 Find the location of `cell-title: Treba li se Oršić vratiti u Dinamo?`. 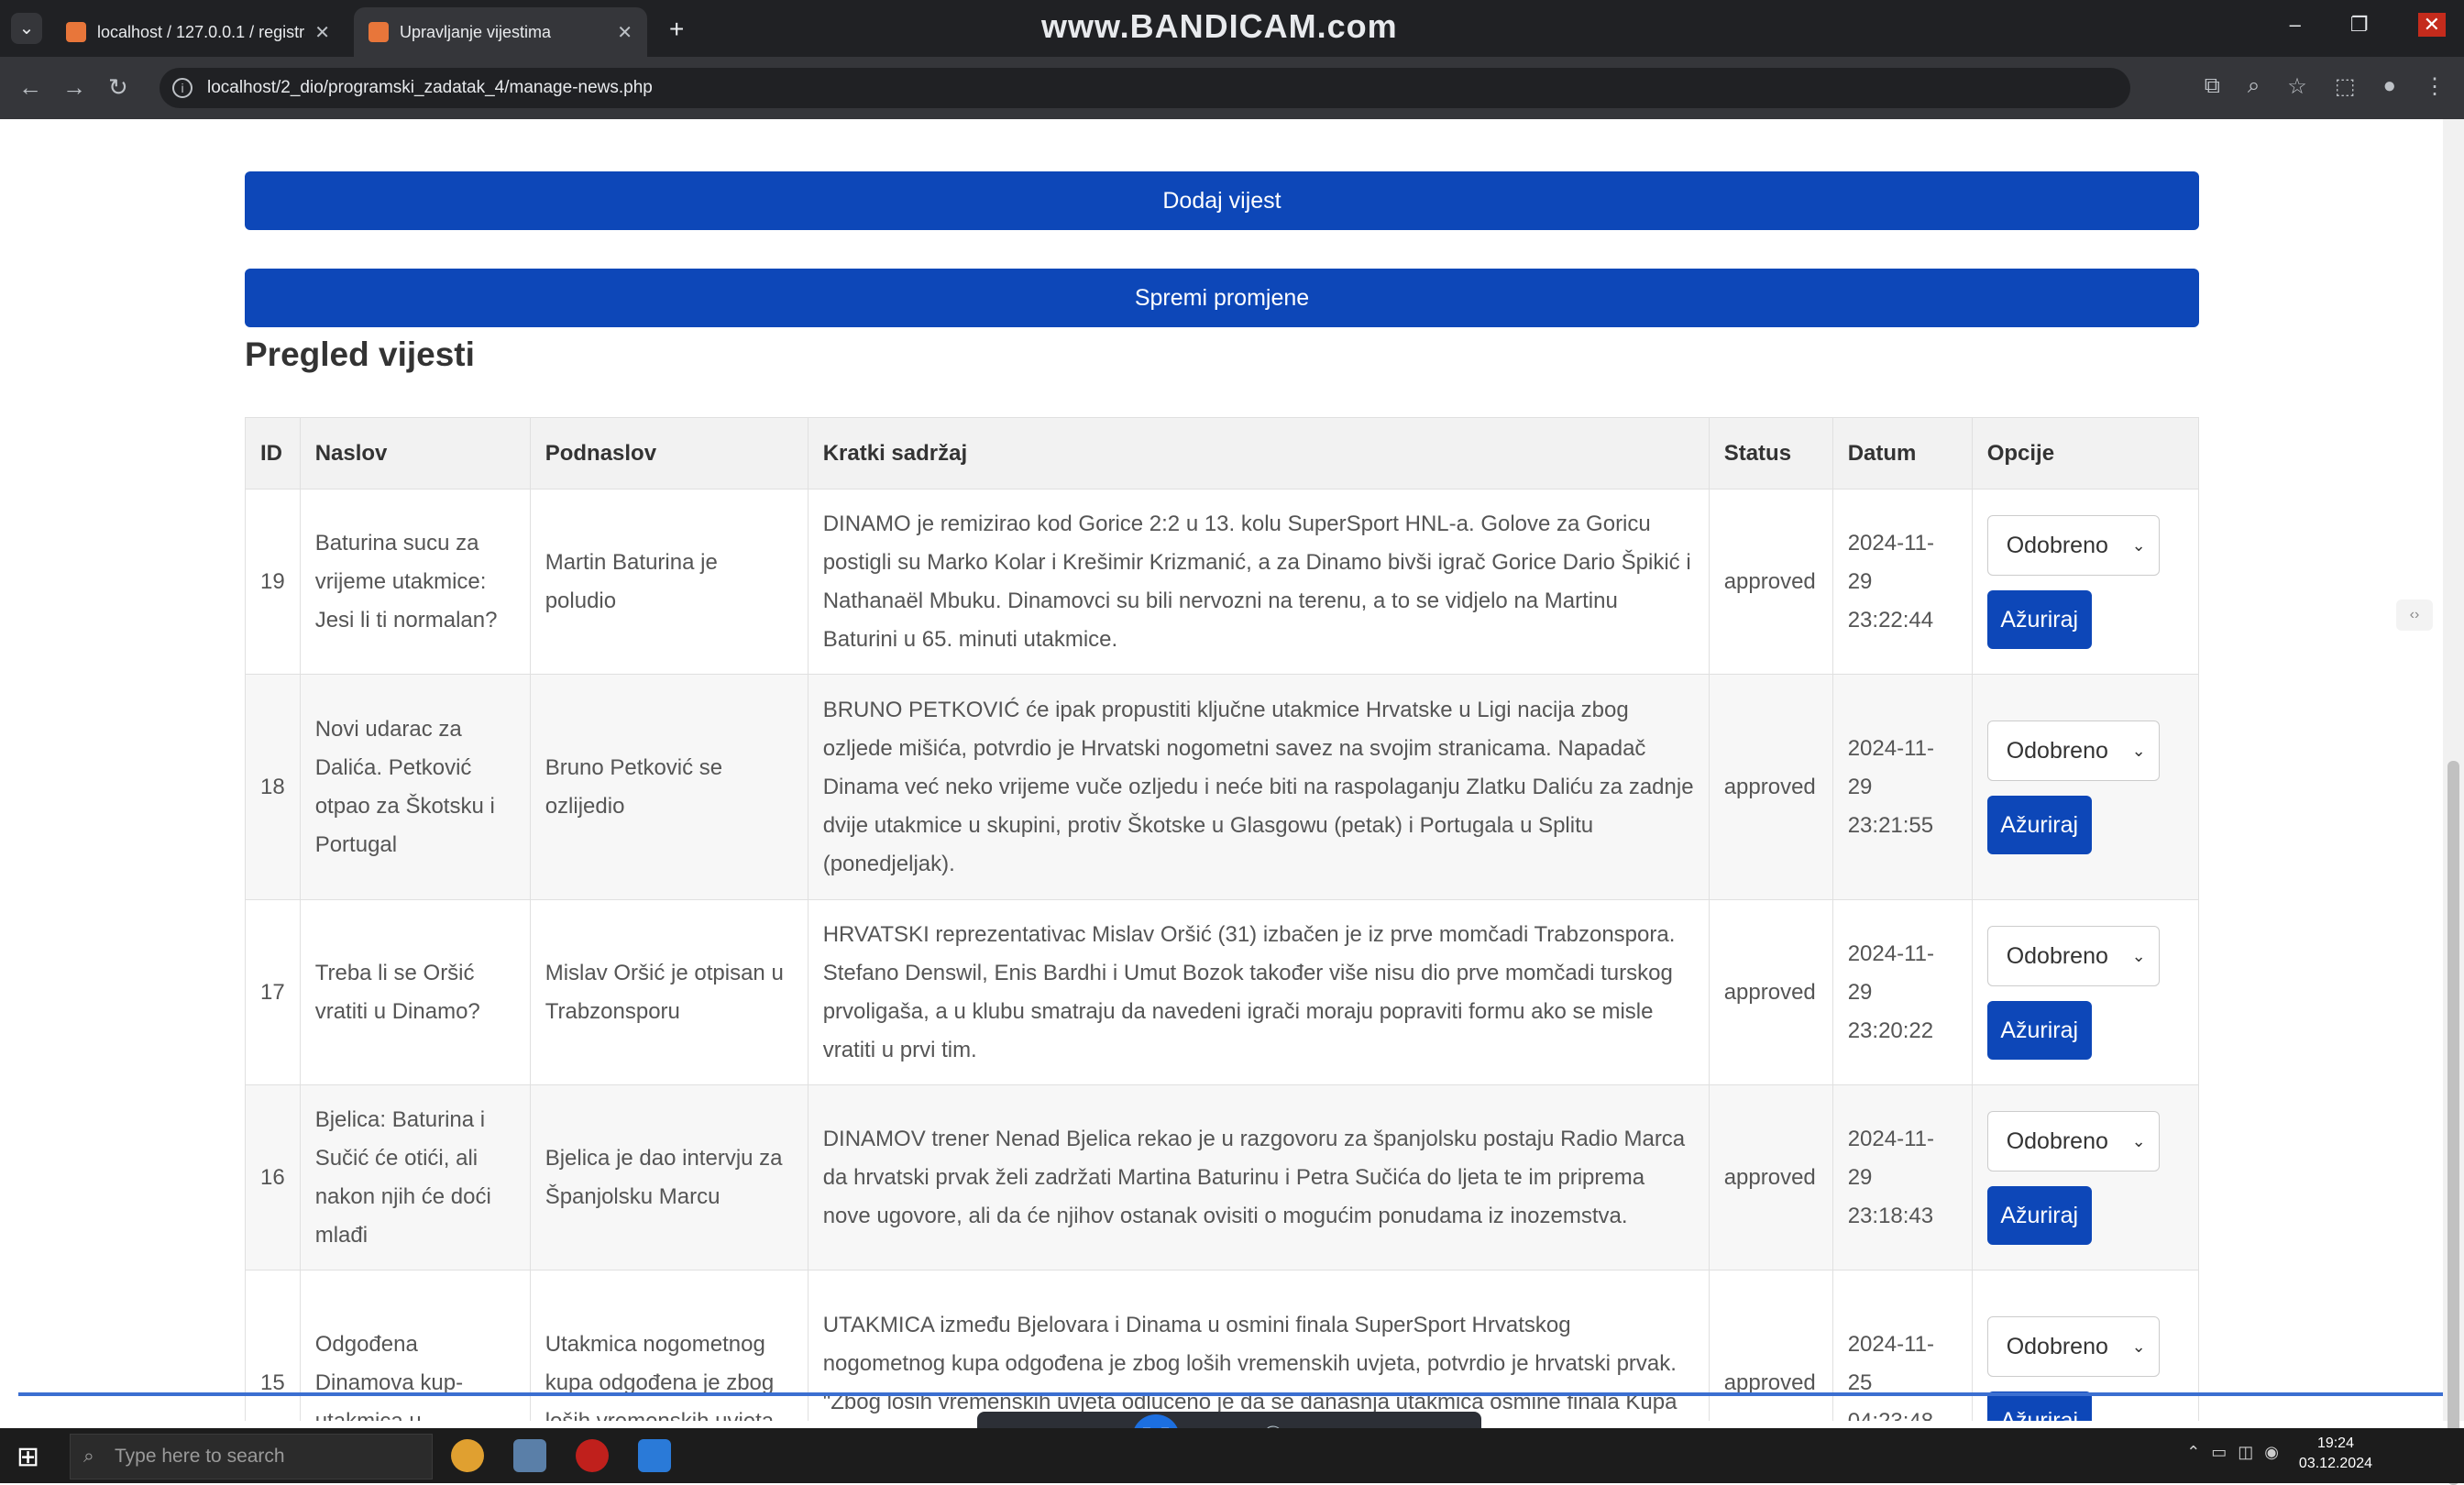

cell-title: Treba li se Oršić vratiti u Dinamo? is located at coordinates (415, 992).